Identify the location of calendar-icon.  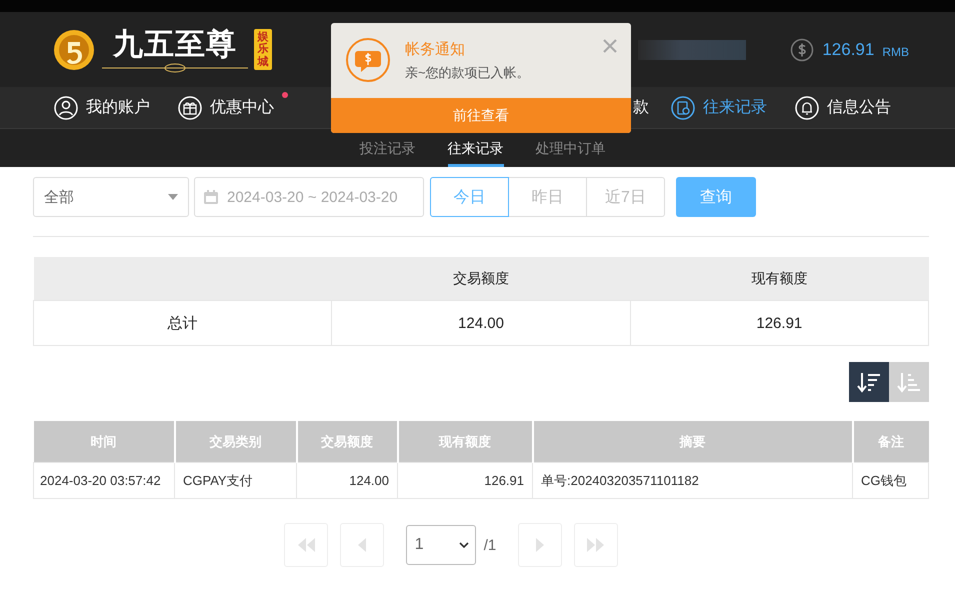
(211, 197).